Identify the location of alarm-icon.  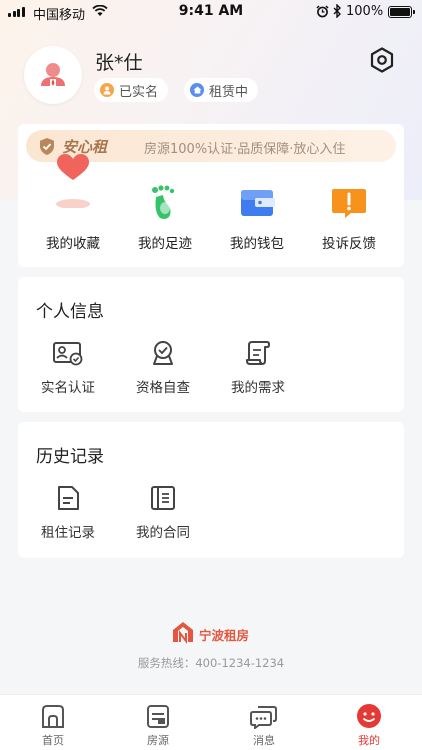
(322, 11).